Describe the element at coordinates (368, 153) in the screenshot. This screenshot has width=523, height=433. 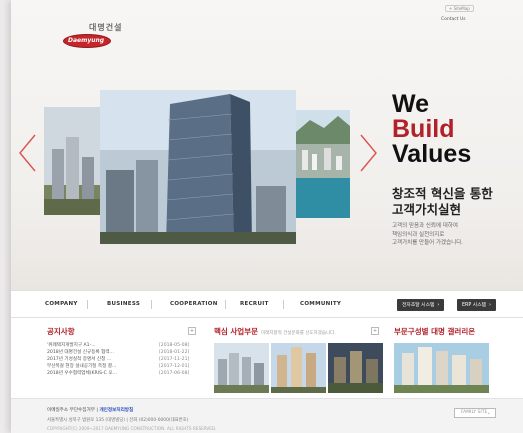
I see `slider-next-arrow-icon` at that location.